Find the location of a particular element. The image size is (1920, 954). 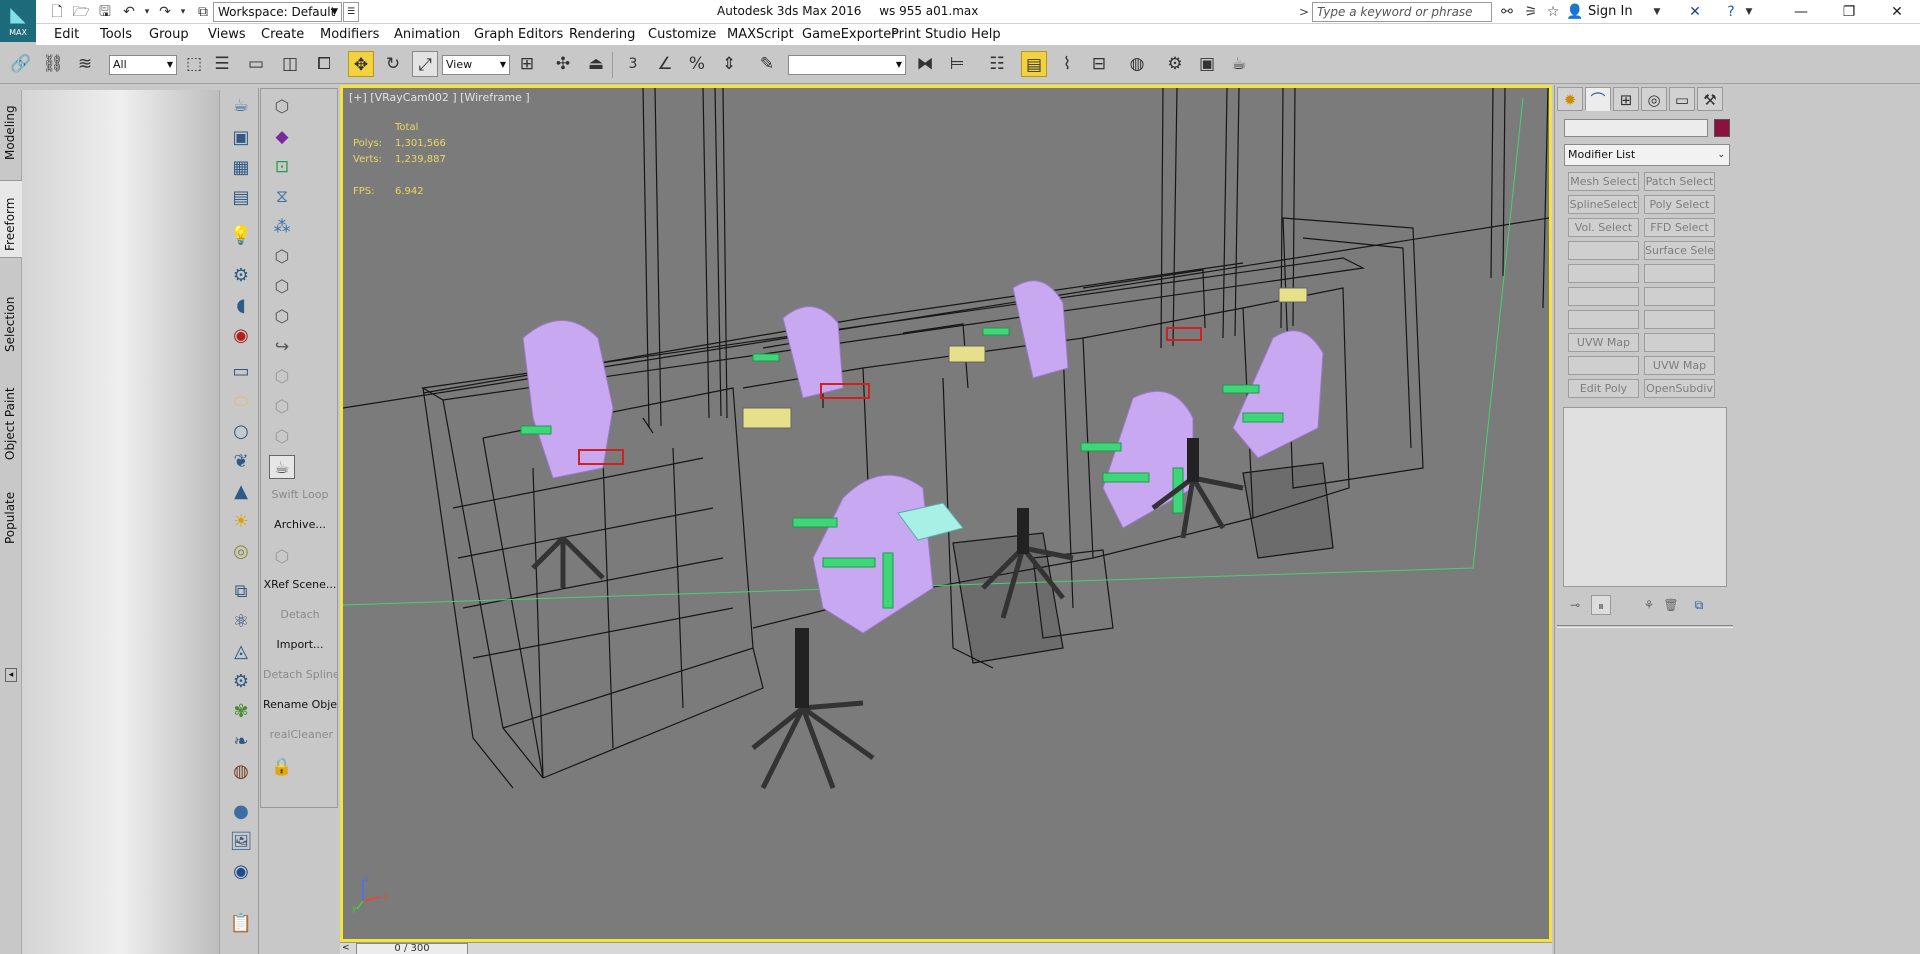

fern-icon: ❧ is located at coordinates (241, 742).